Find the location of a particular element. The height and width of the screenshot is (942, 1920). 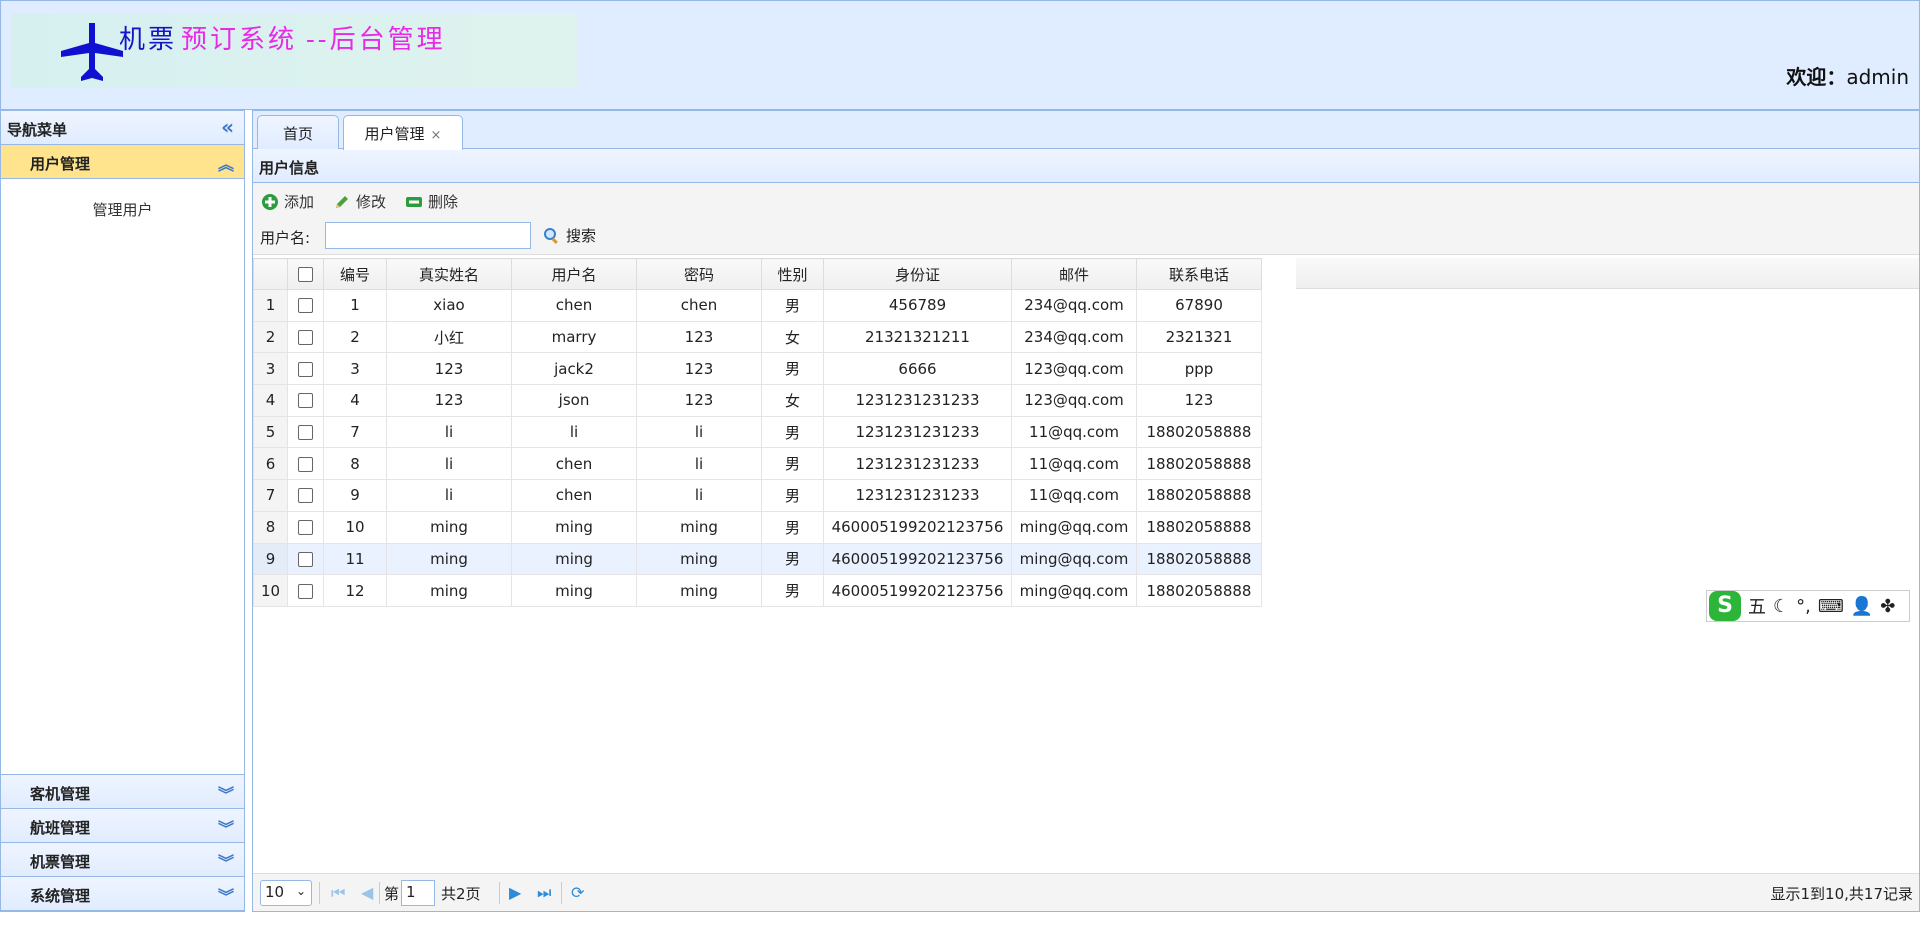

ime-mode: 五 is located at coordinates (1757, 606).